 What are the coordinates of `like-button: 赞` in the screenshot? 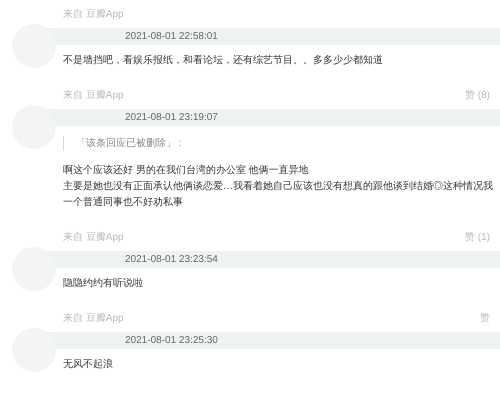 It's located at (485, 318).